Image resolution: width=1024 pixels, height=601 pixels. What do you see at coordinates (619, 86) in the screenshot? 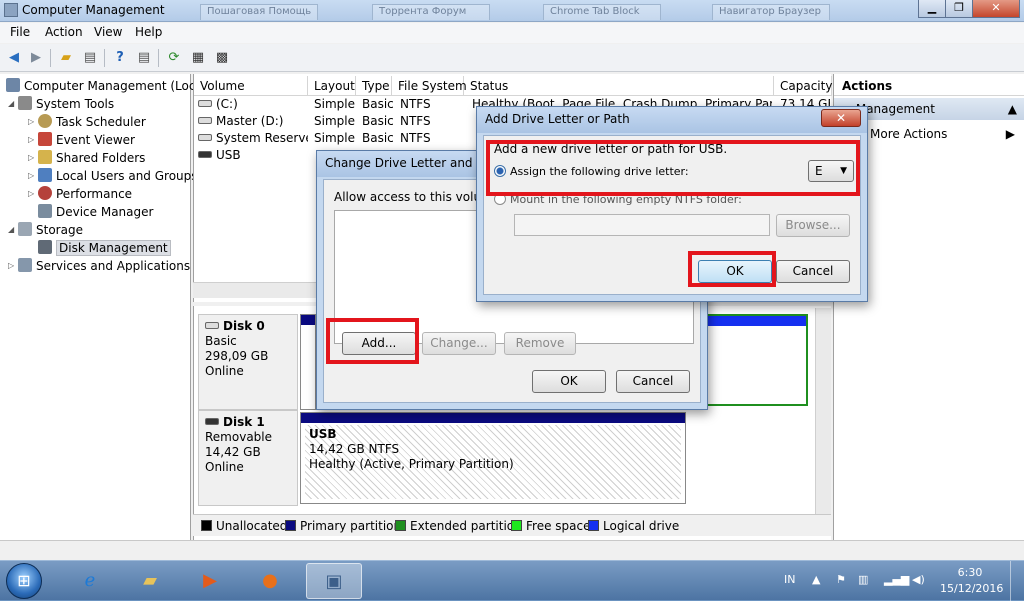
I see `column-header-status: Status` at bounding box center [619, 86].